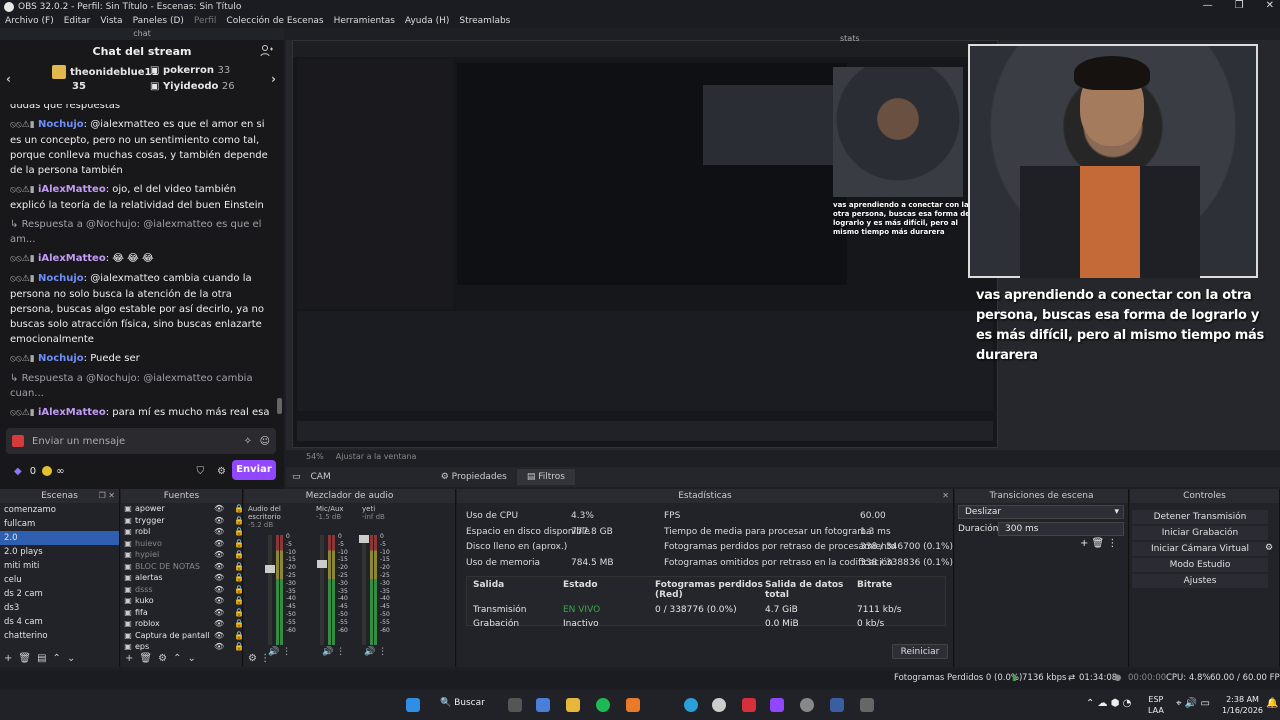 This screenshot has width=1280, height=720. Describe the element at coordinates (265, 441) in the screenshot. I see `smile-icon: ☺` at that location.